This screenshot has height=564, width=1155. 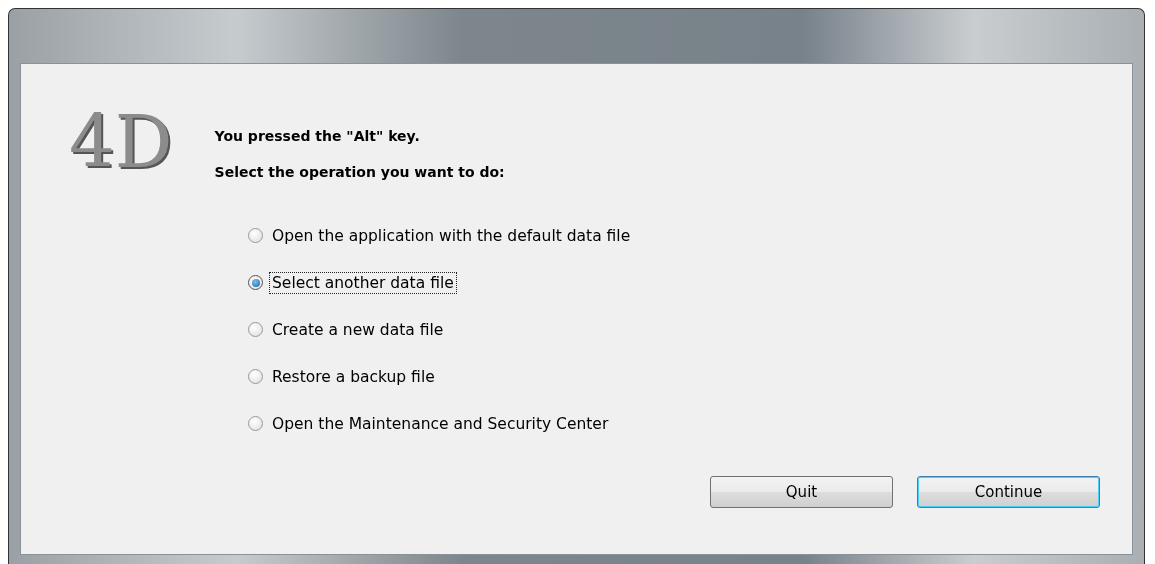 I want to click on logo: 4D, so click(x=121, y=142).